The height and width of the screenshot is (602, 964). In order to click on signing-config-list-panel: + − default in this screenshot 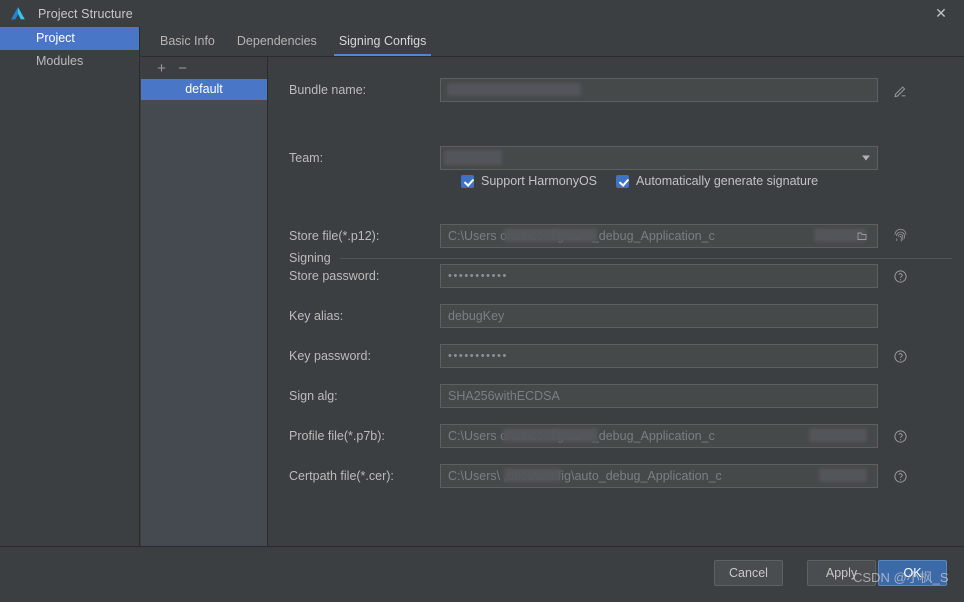, I will do `click(204, 301)`.